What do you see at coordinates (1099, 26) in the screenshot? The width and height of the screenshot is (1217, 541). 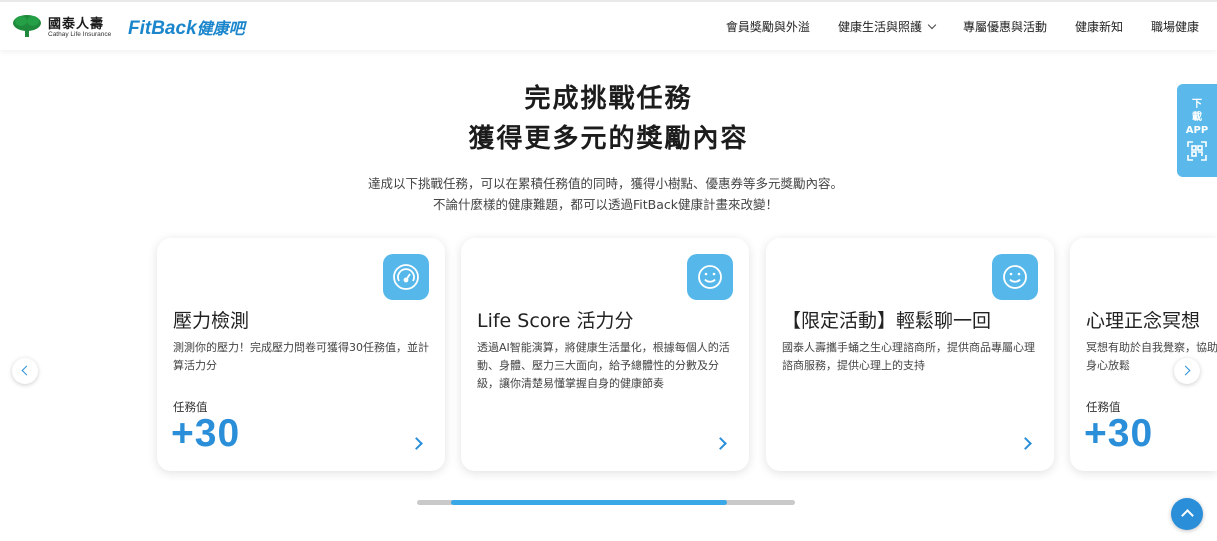 I see `nav-item-health-news: 健康新知` at bounding box center [1099, 26].